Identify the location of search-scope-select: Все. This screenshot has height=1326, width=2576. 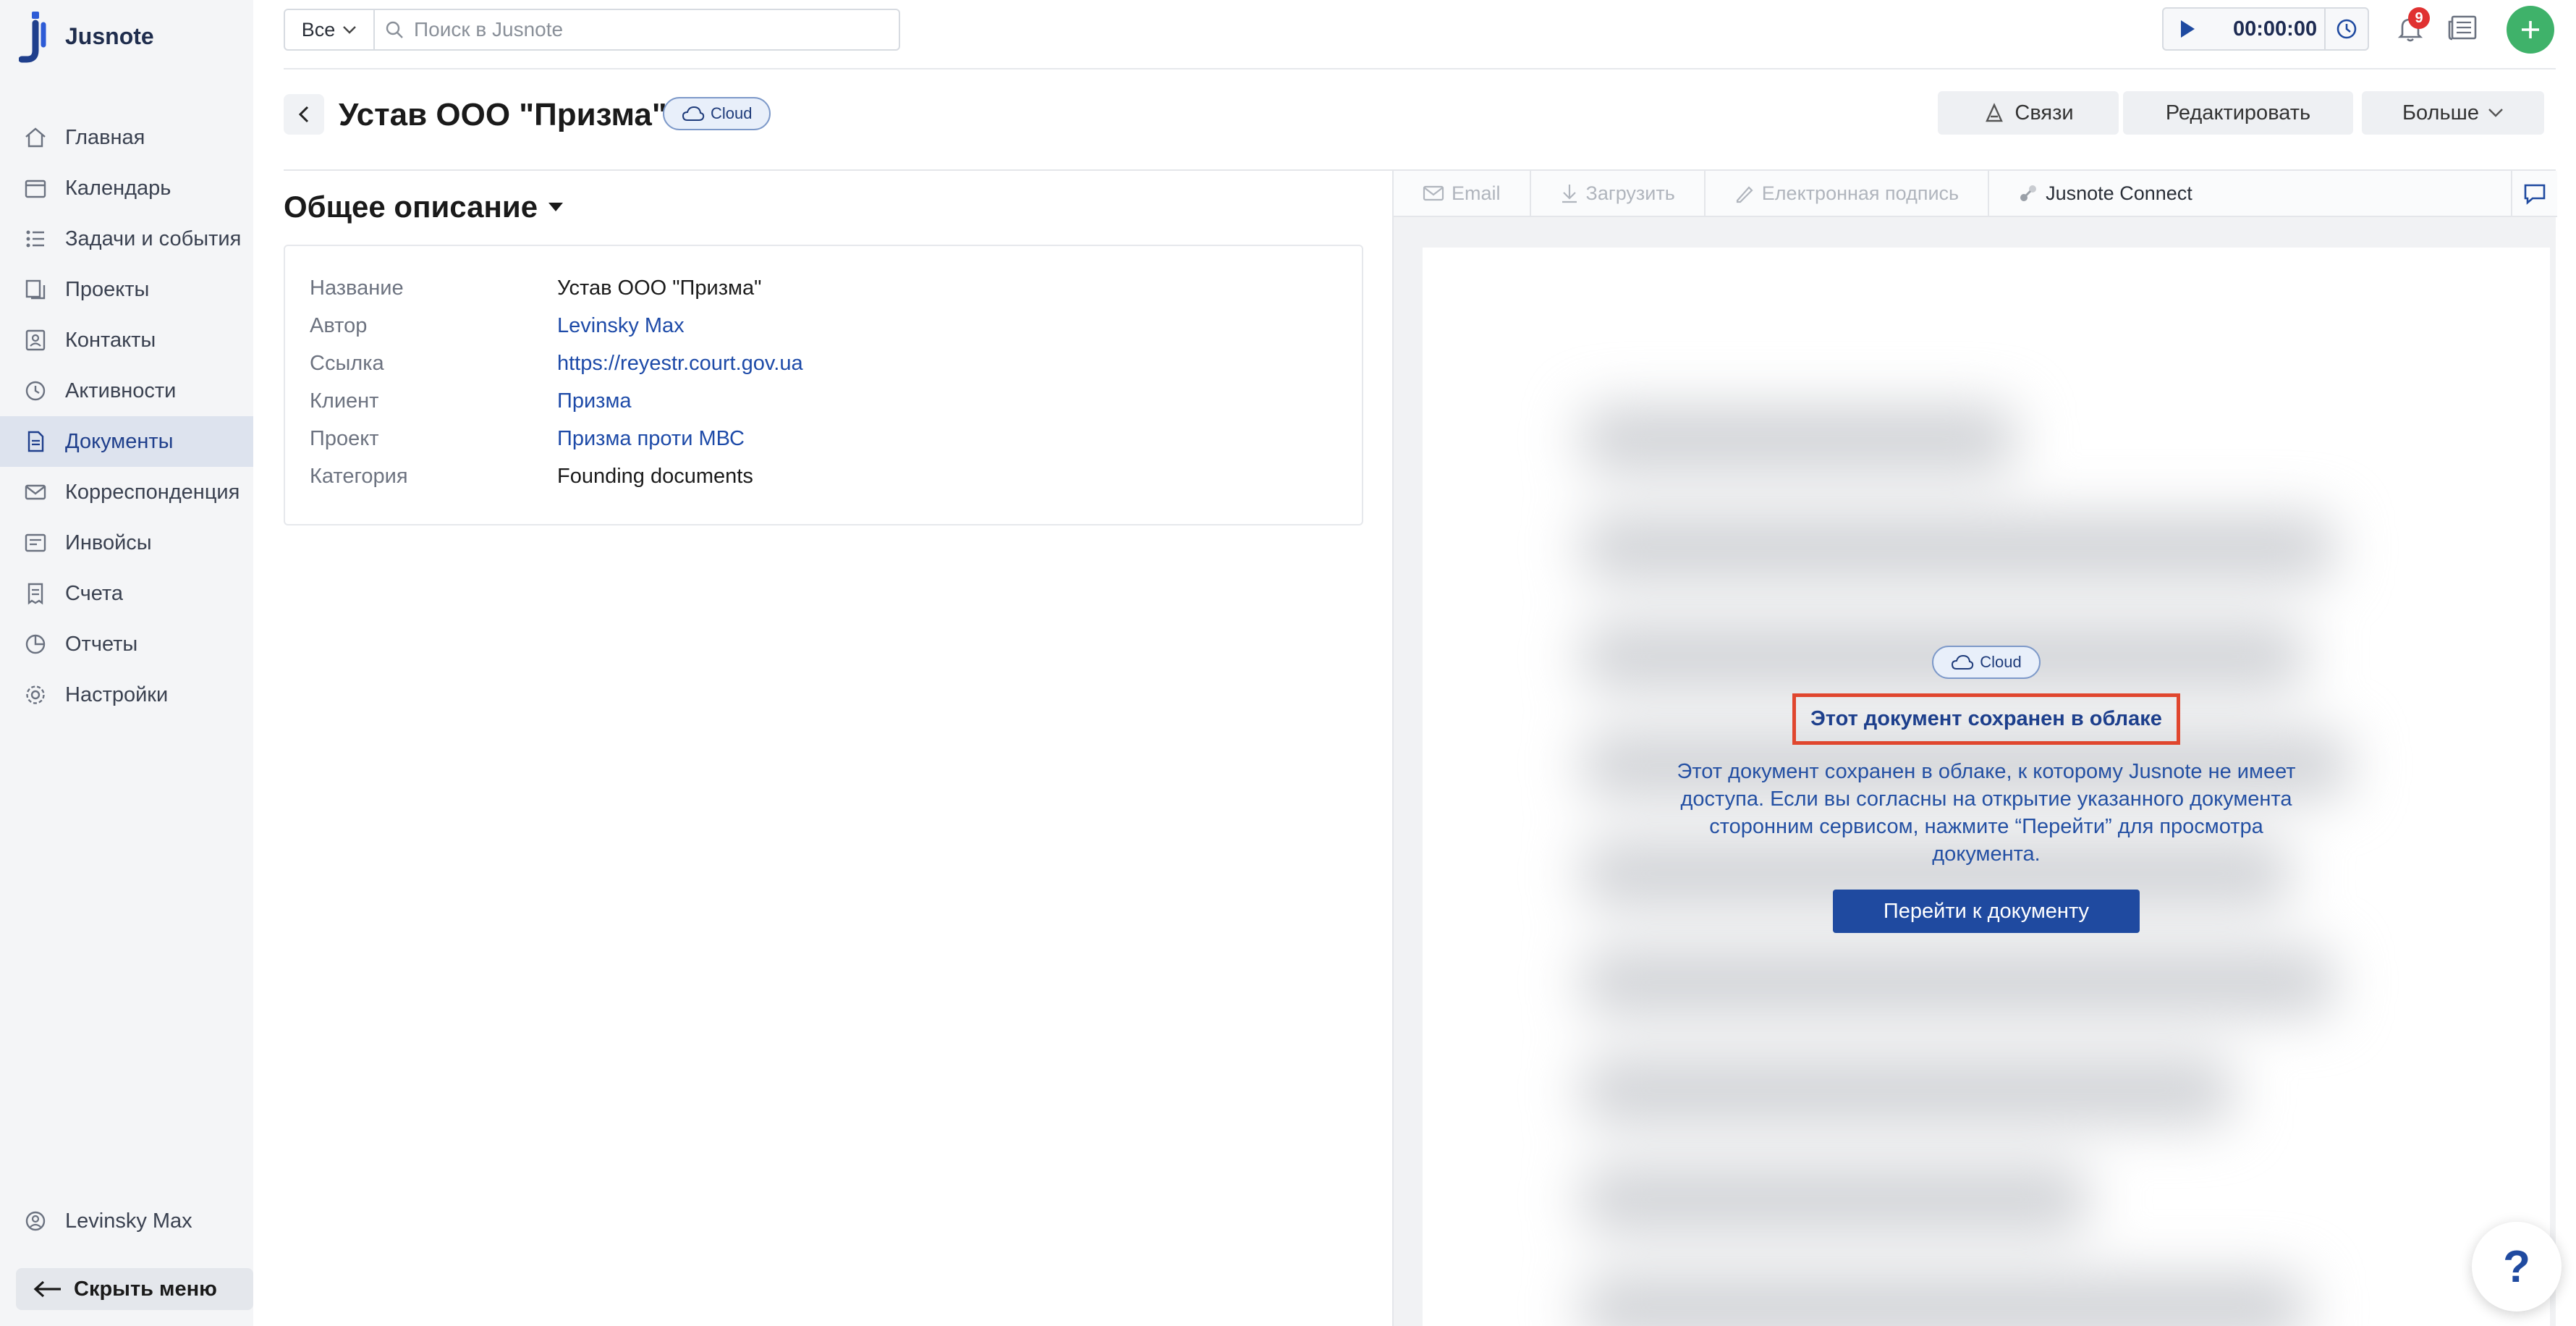
(330, 29).